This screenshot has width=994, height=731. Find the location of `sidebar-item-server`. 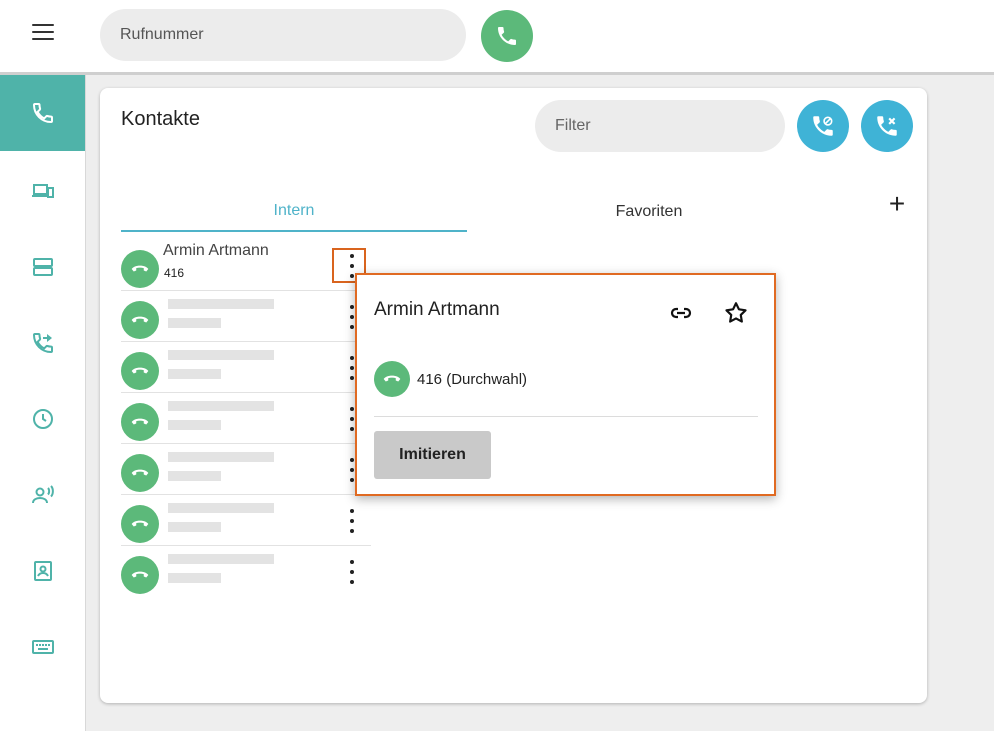

sidebar-item-server is located at coordinates (42, 267).